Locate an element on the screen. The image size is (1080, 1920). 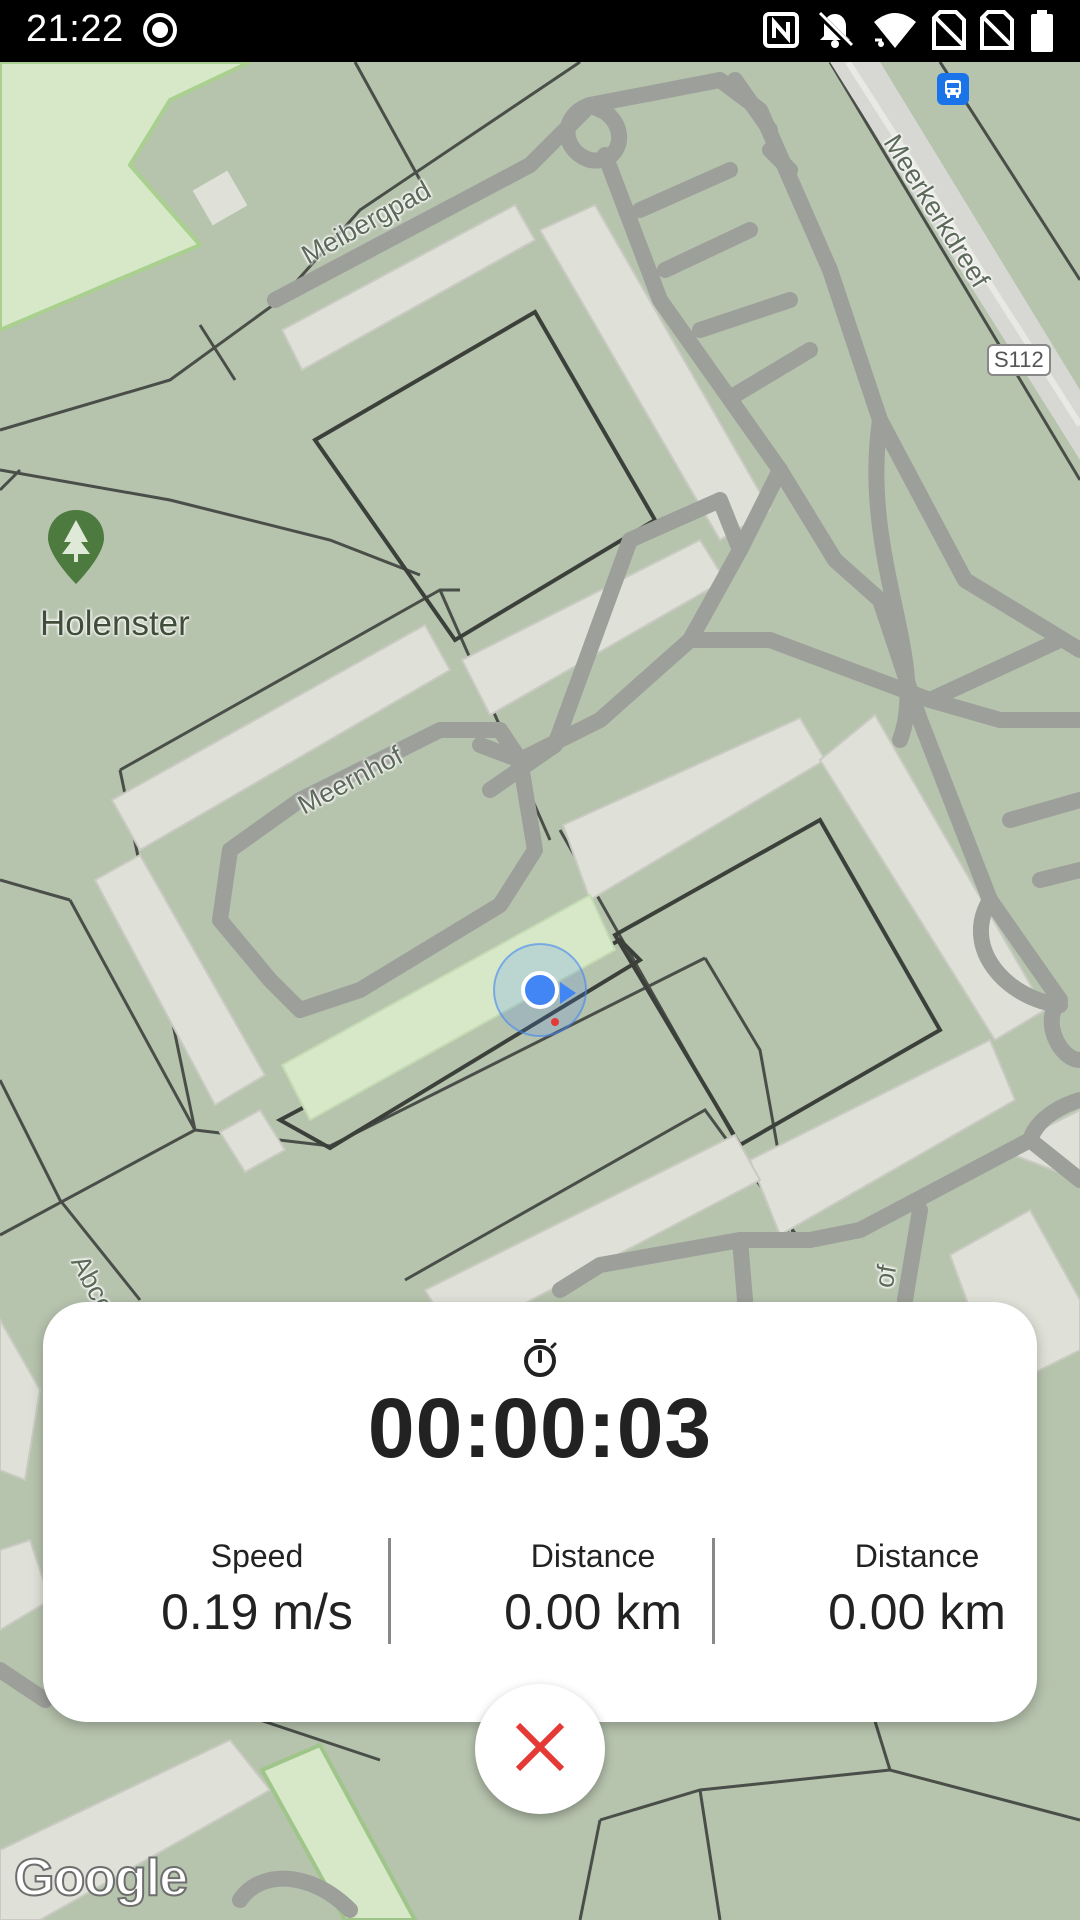
battery-icon is located at coordinates (1042, 33).